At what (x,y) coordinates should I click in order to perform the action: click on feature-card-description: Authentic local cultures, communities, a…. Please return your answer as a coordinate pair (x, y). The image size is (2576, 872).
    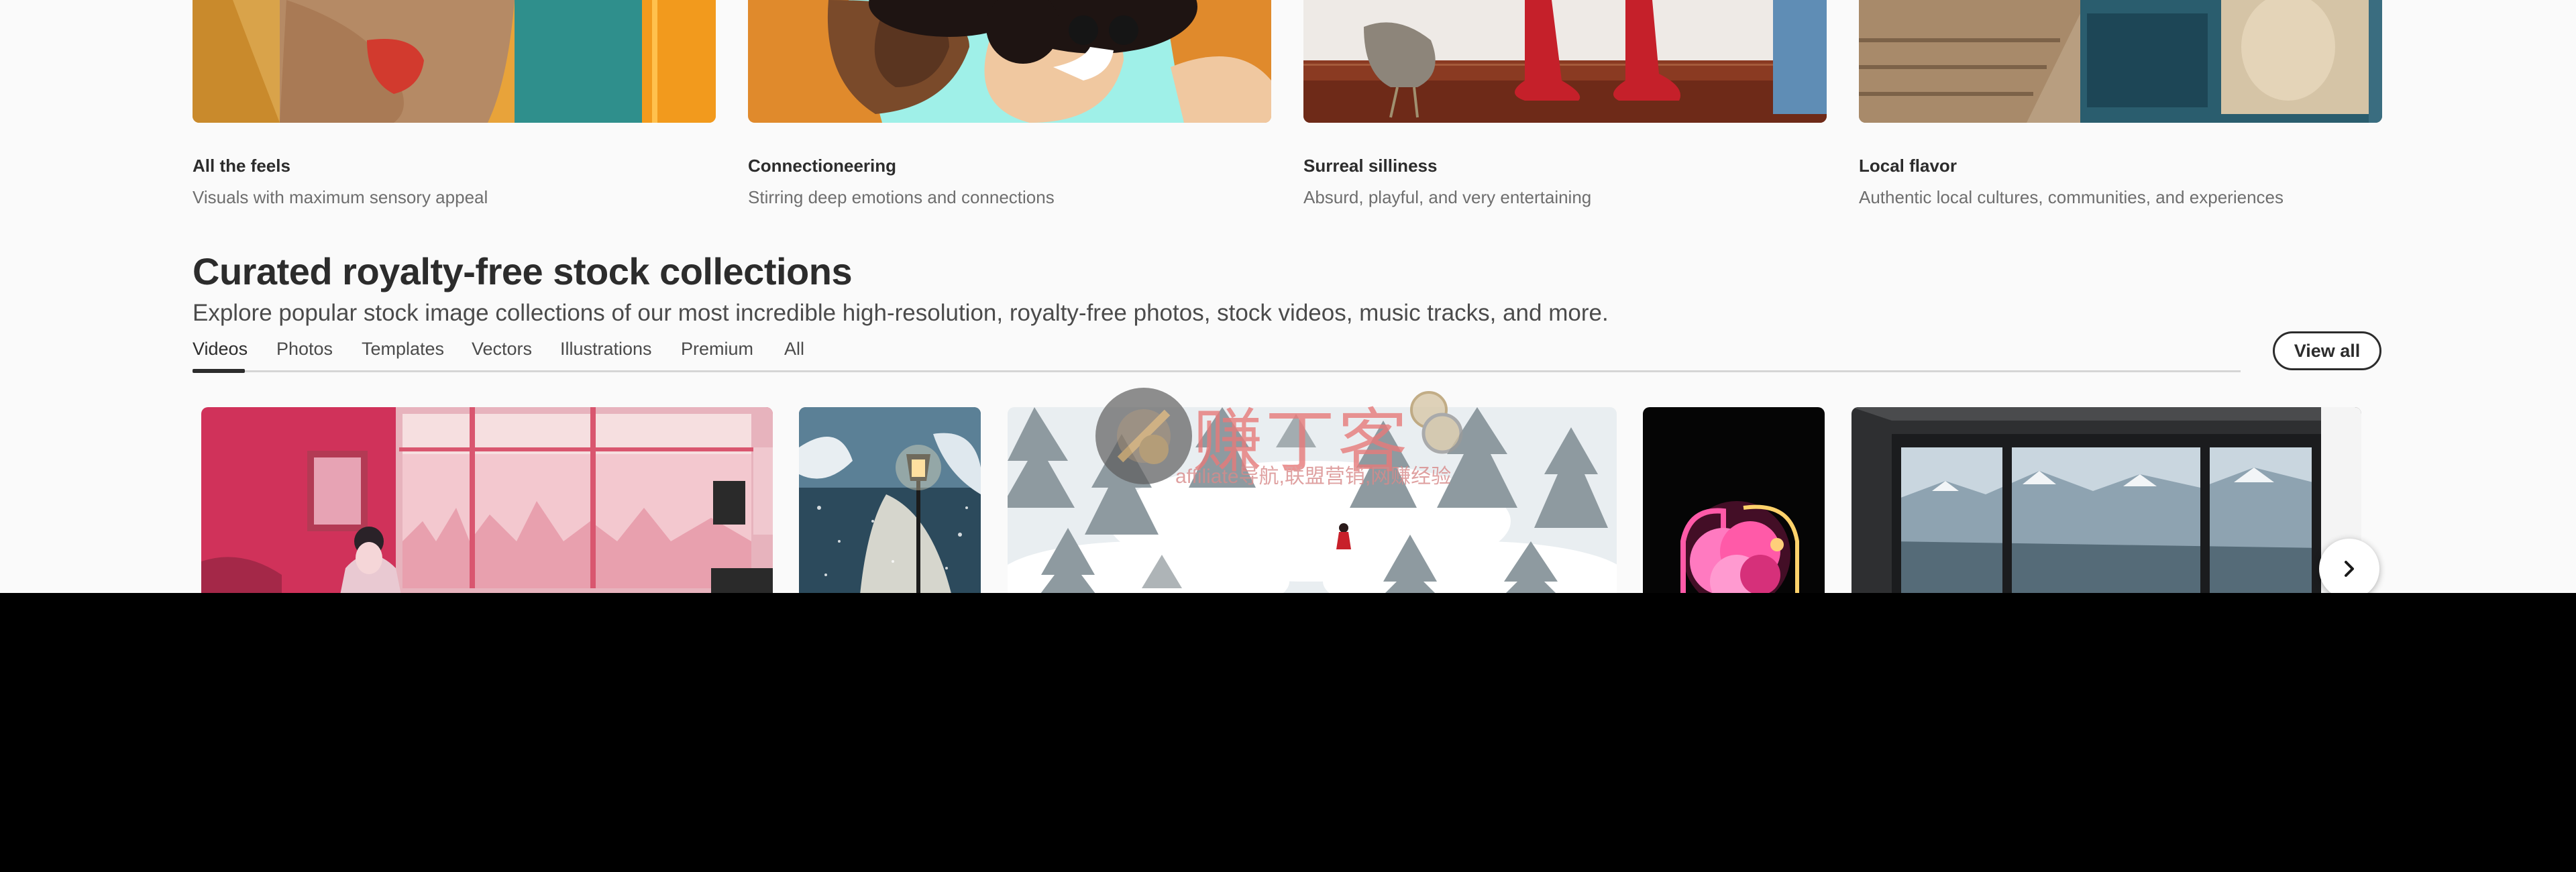
    Looking at the image, I should click on (2071, 197).